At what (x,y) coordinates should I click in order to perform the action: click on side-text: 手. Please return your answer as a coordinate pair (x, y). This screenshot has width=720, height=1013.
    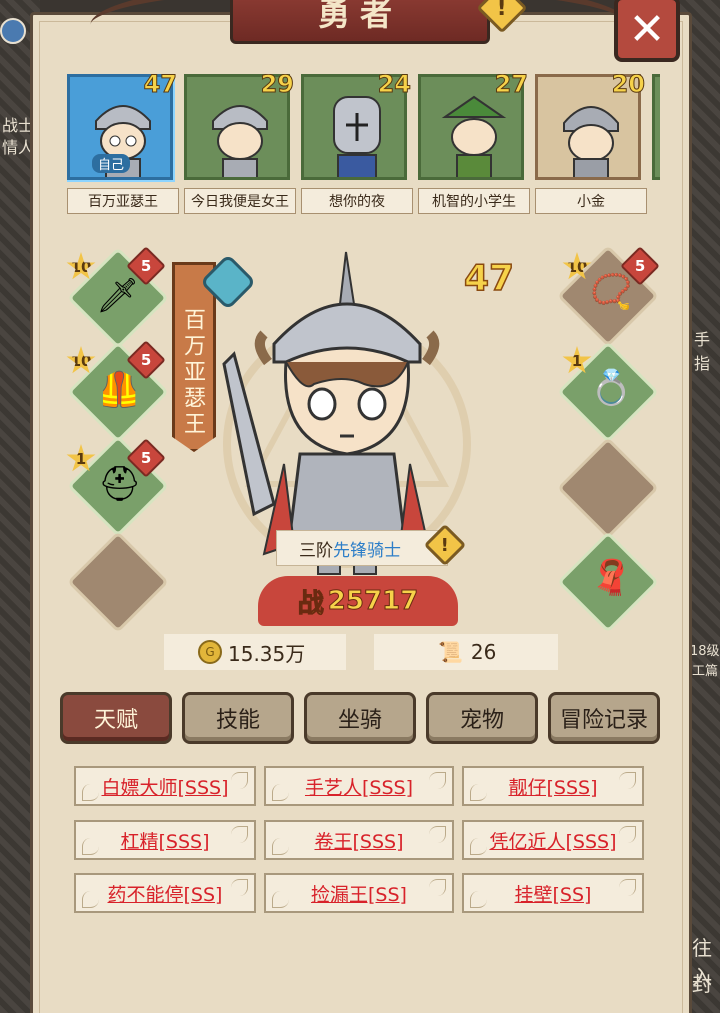
    Looking at the image, I should click on (702, 339).